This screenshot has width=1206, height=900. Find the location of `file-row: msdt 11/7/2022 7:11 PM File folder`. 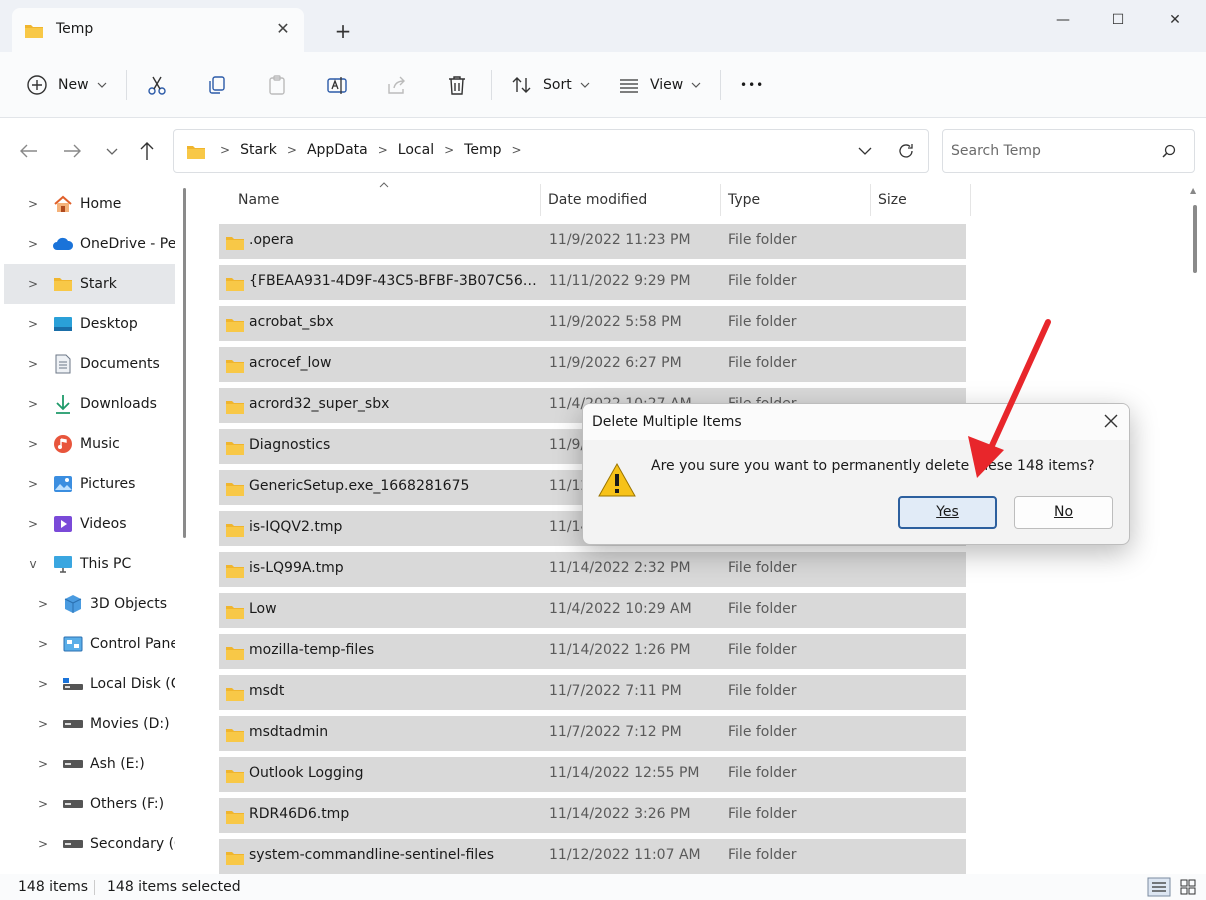

file-row: msdt 11/7/2022 7:11 PM File folder is located at coordinates (592, 692).